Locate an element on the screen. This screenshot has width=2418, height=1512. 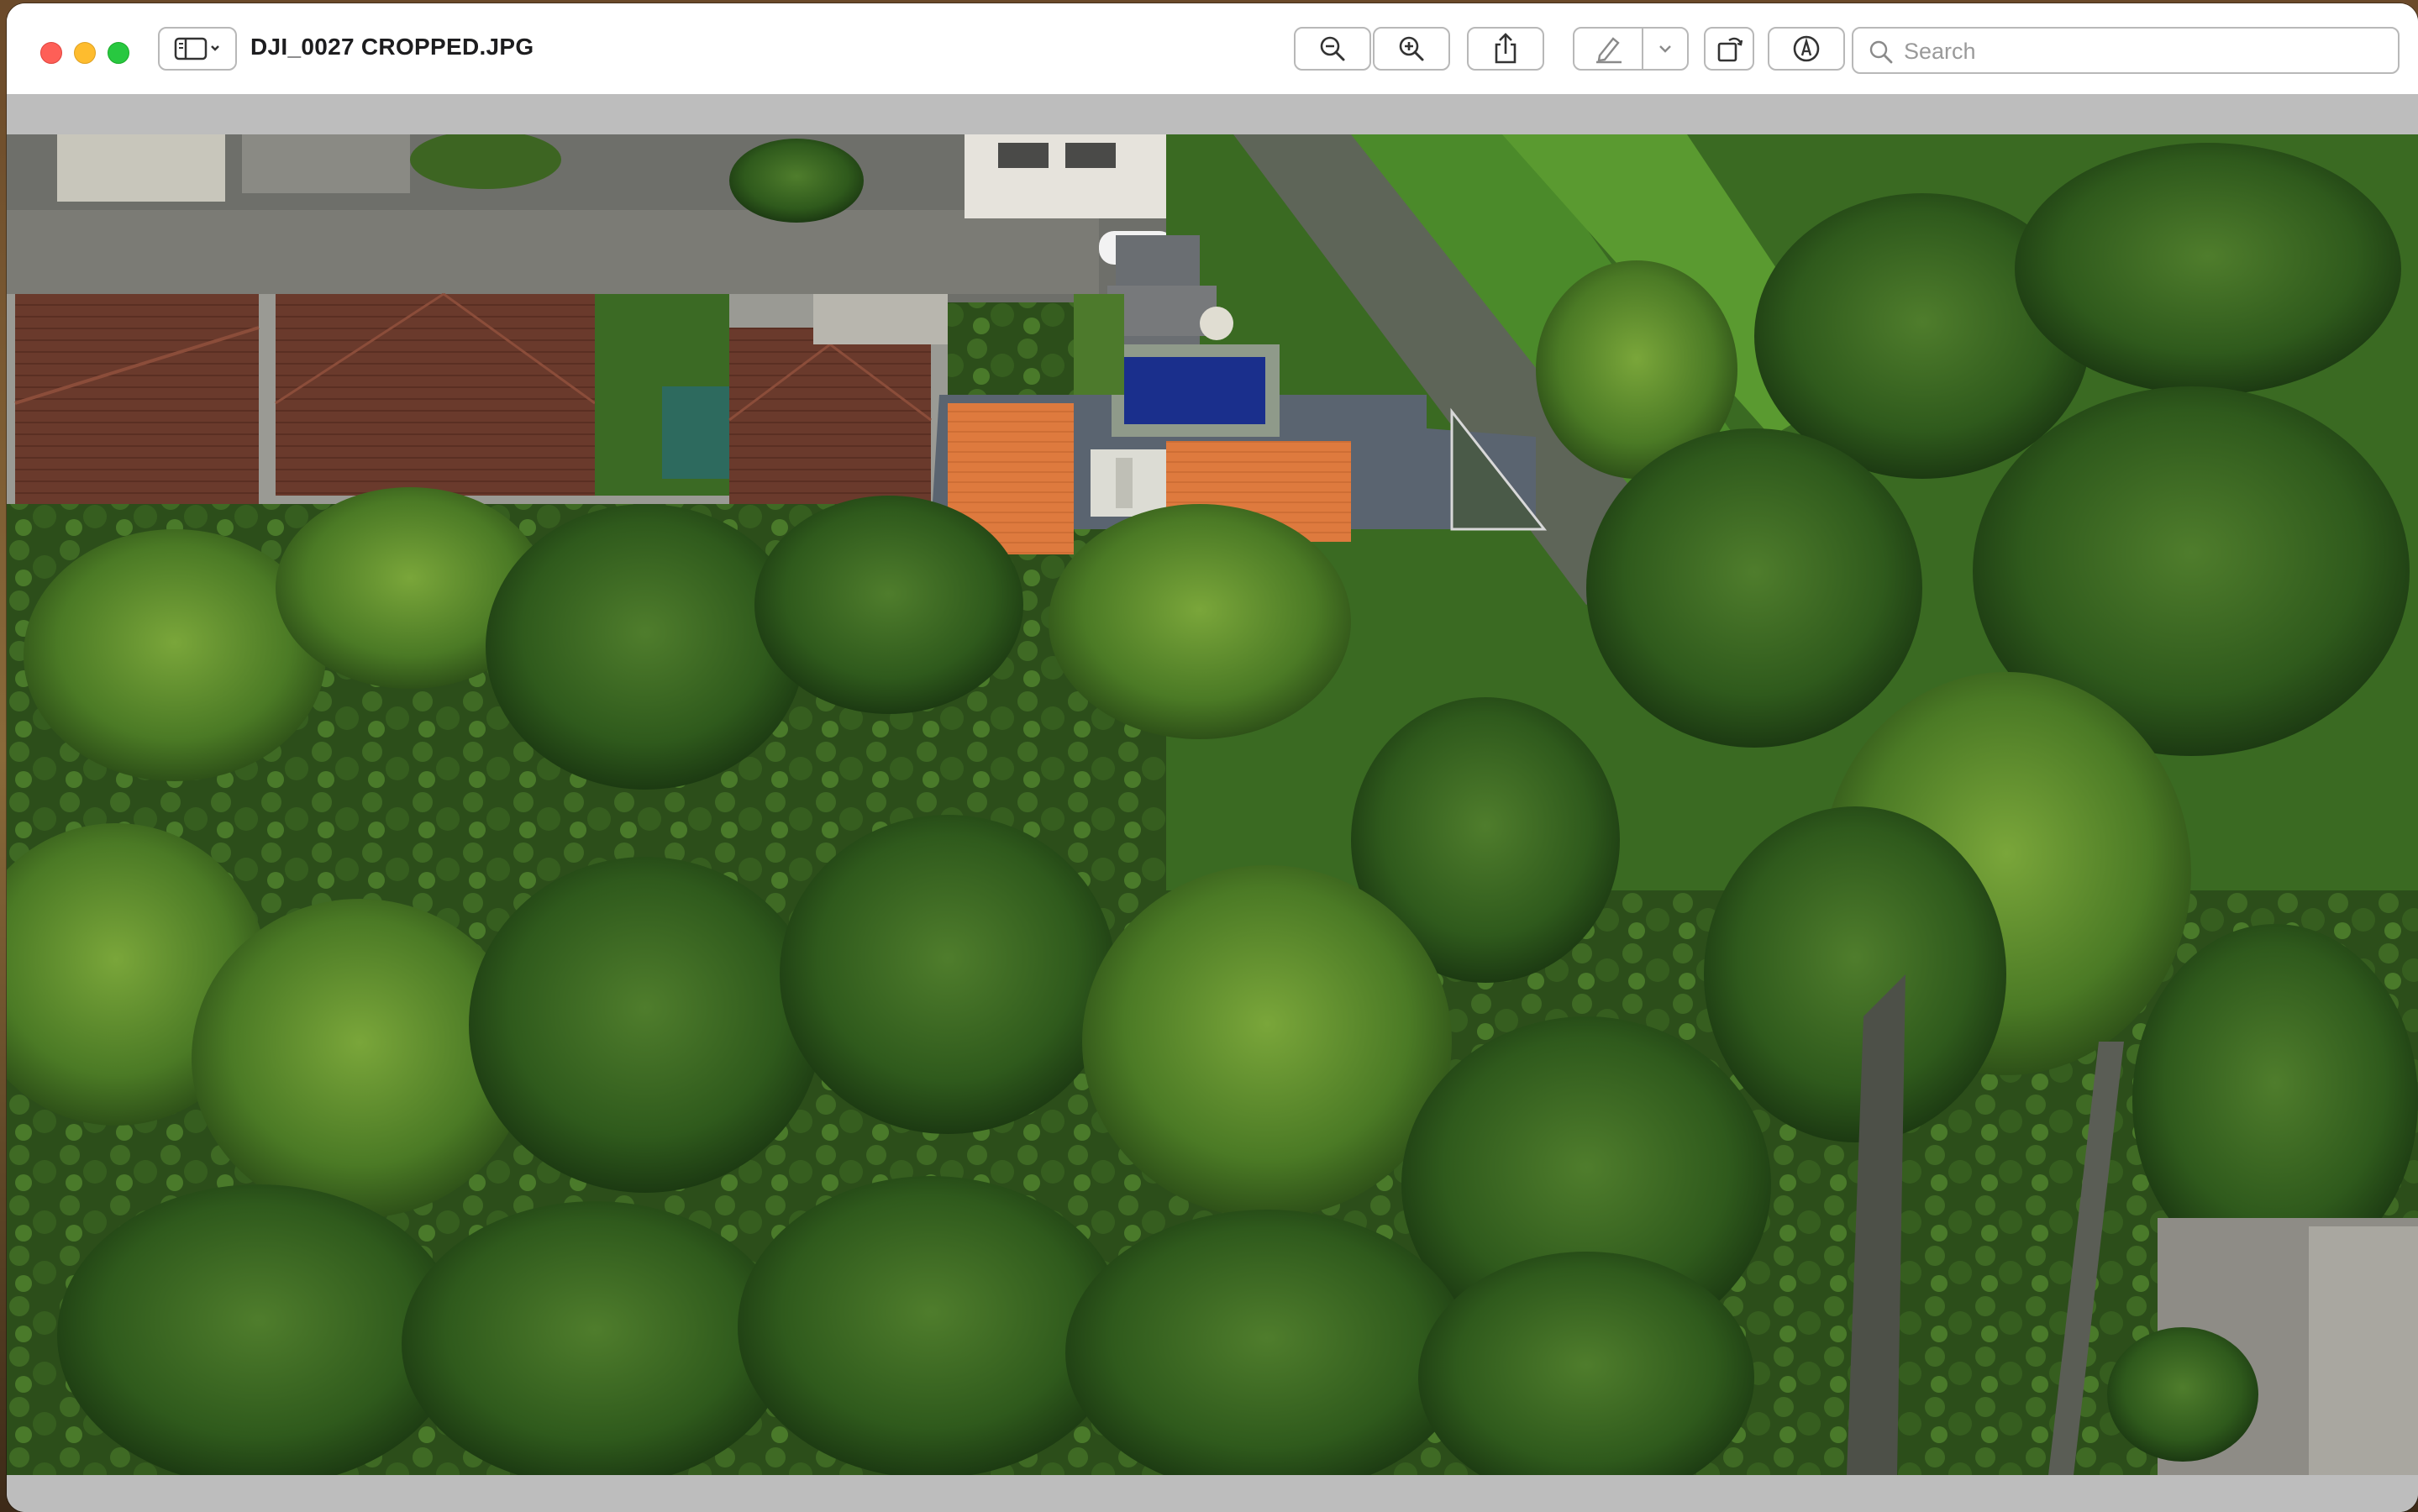
annotate-button is located at coordinates (1807, 49).